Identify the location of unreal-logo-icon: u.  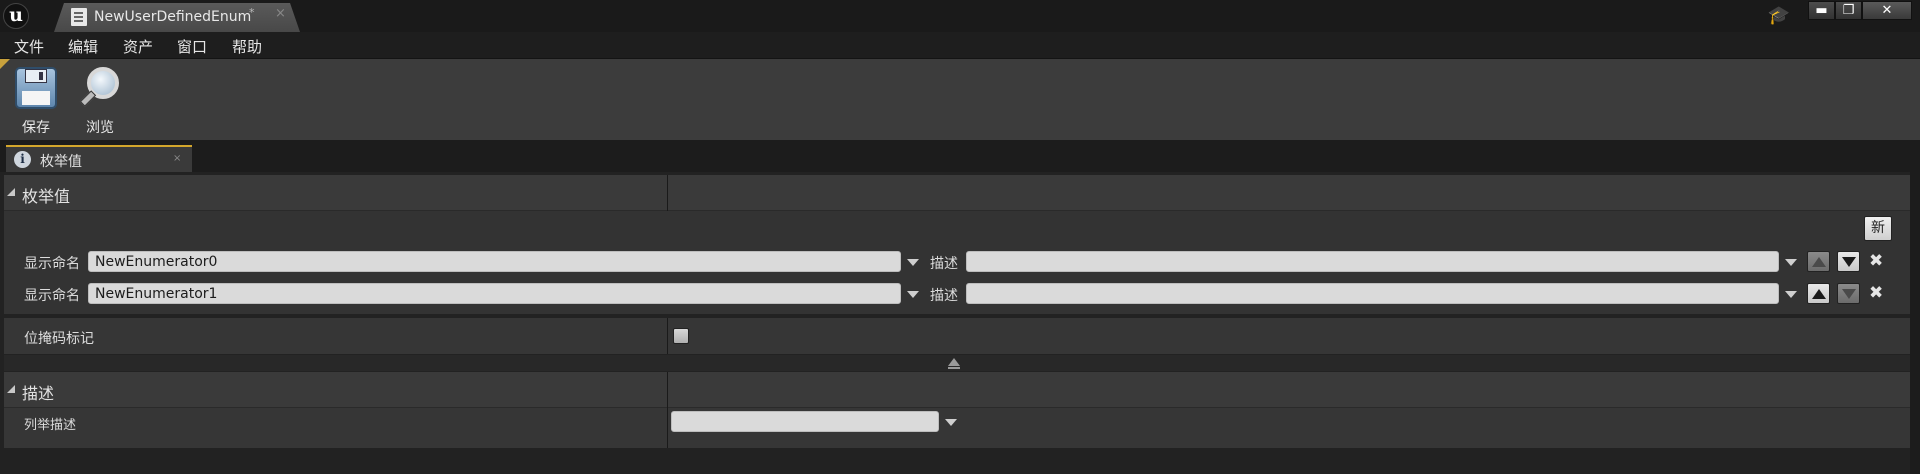
(16, 16).